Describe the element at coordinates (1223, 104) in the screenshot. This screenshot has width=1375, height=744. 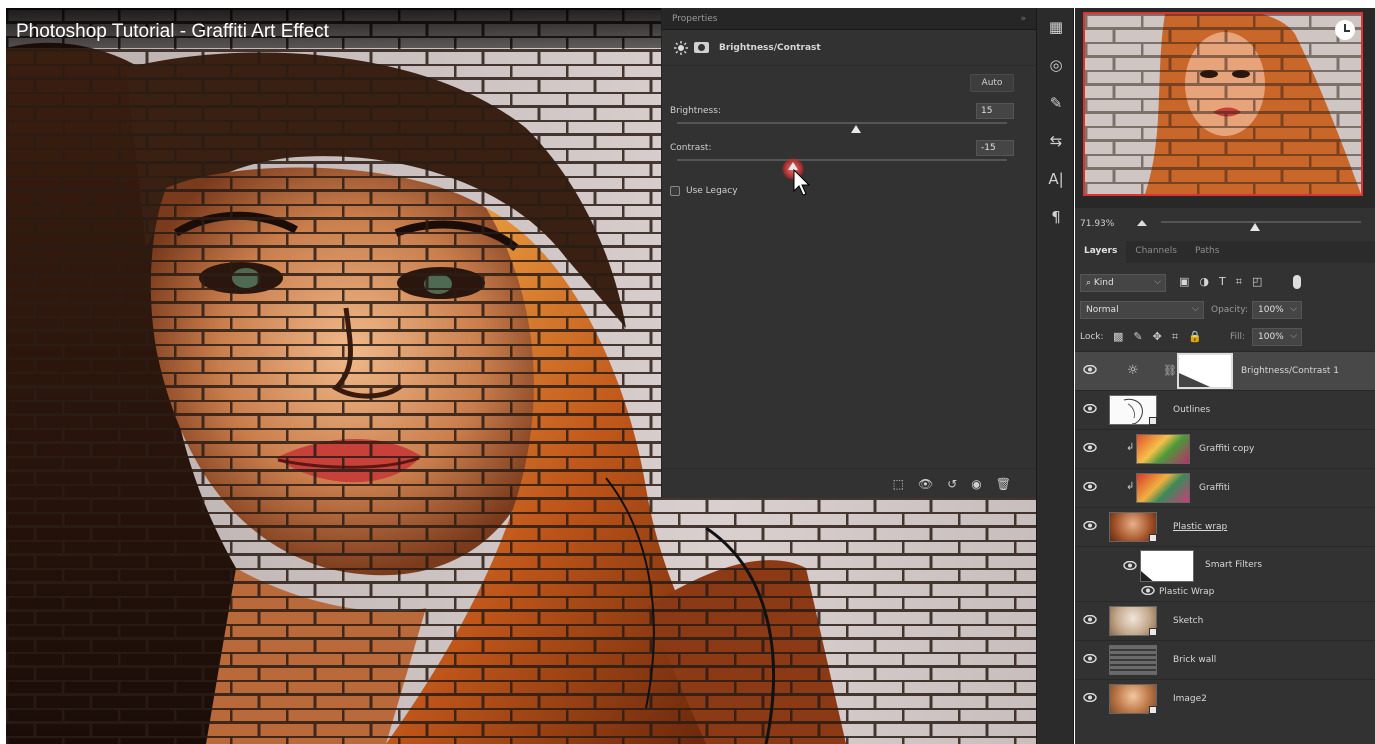
I see `navigator-thumbnail` at that location.